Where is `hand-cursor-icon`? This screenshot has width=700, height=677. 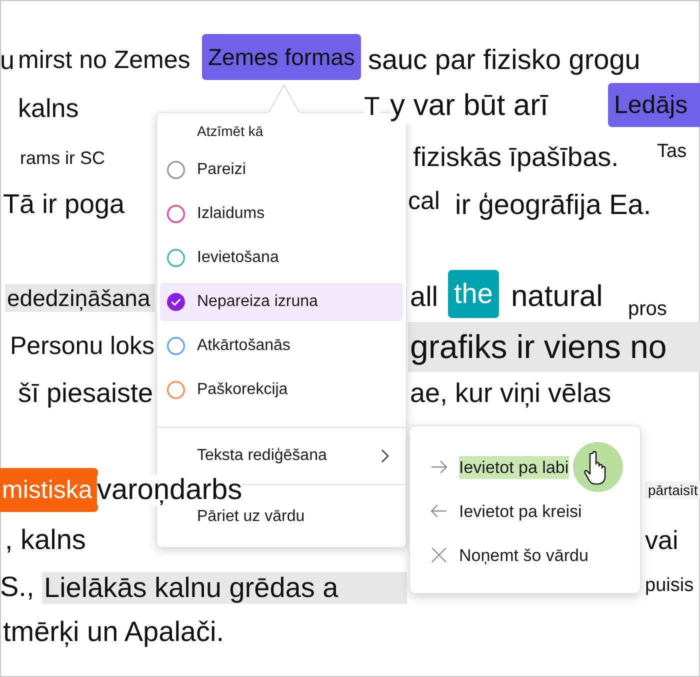
hand-cursor-icon is located at coordinates (598, 467).